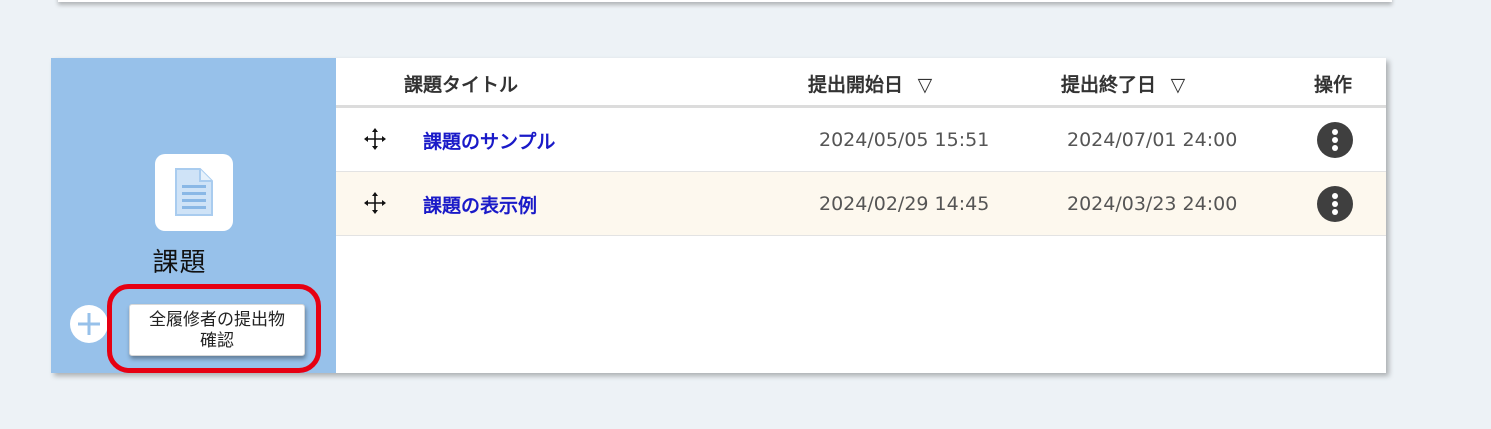 Image resolution: width=1491 pixels, height=429 pixels. I want to click on end-date: 2024/03/23 24:00, so click(1152, 204).